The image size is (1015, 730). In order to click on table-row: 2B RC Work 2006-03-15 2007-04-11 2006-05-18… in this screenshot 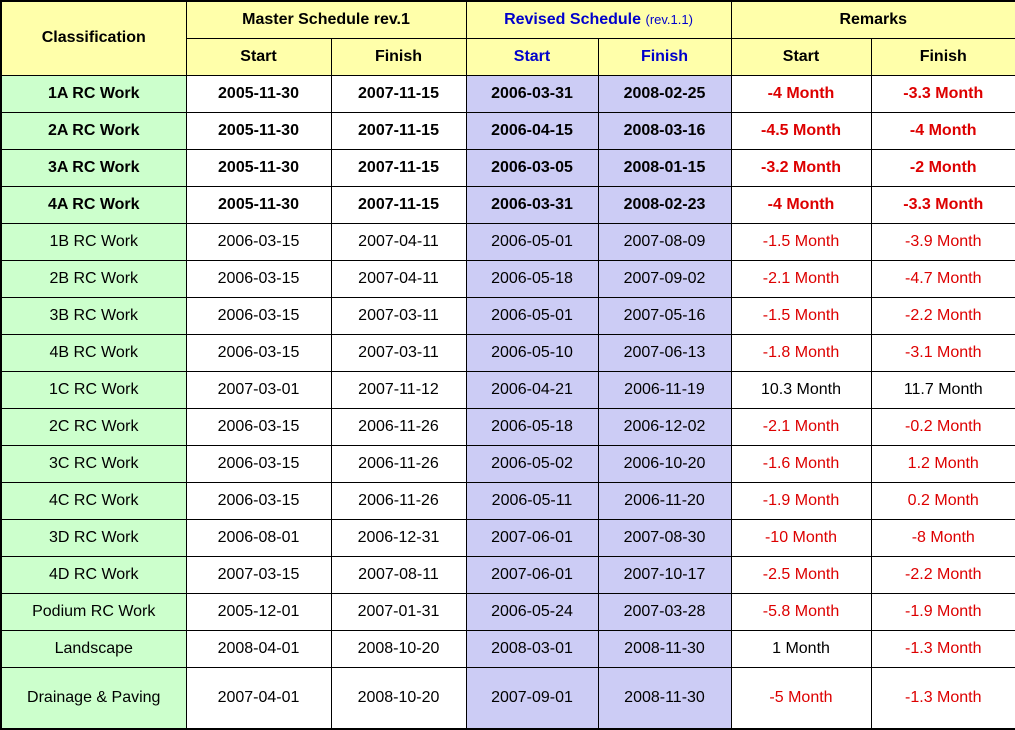, I will do `click(507, 279)`.